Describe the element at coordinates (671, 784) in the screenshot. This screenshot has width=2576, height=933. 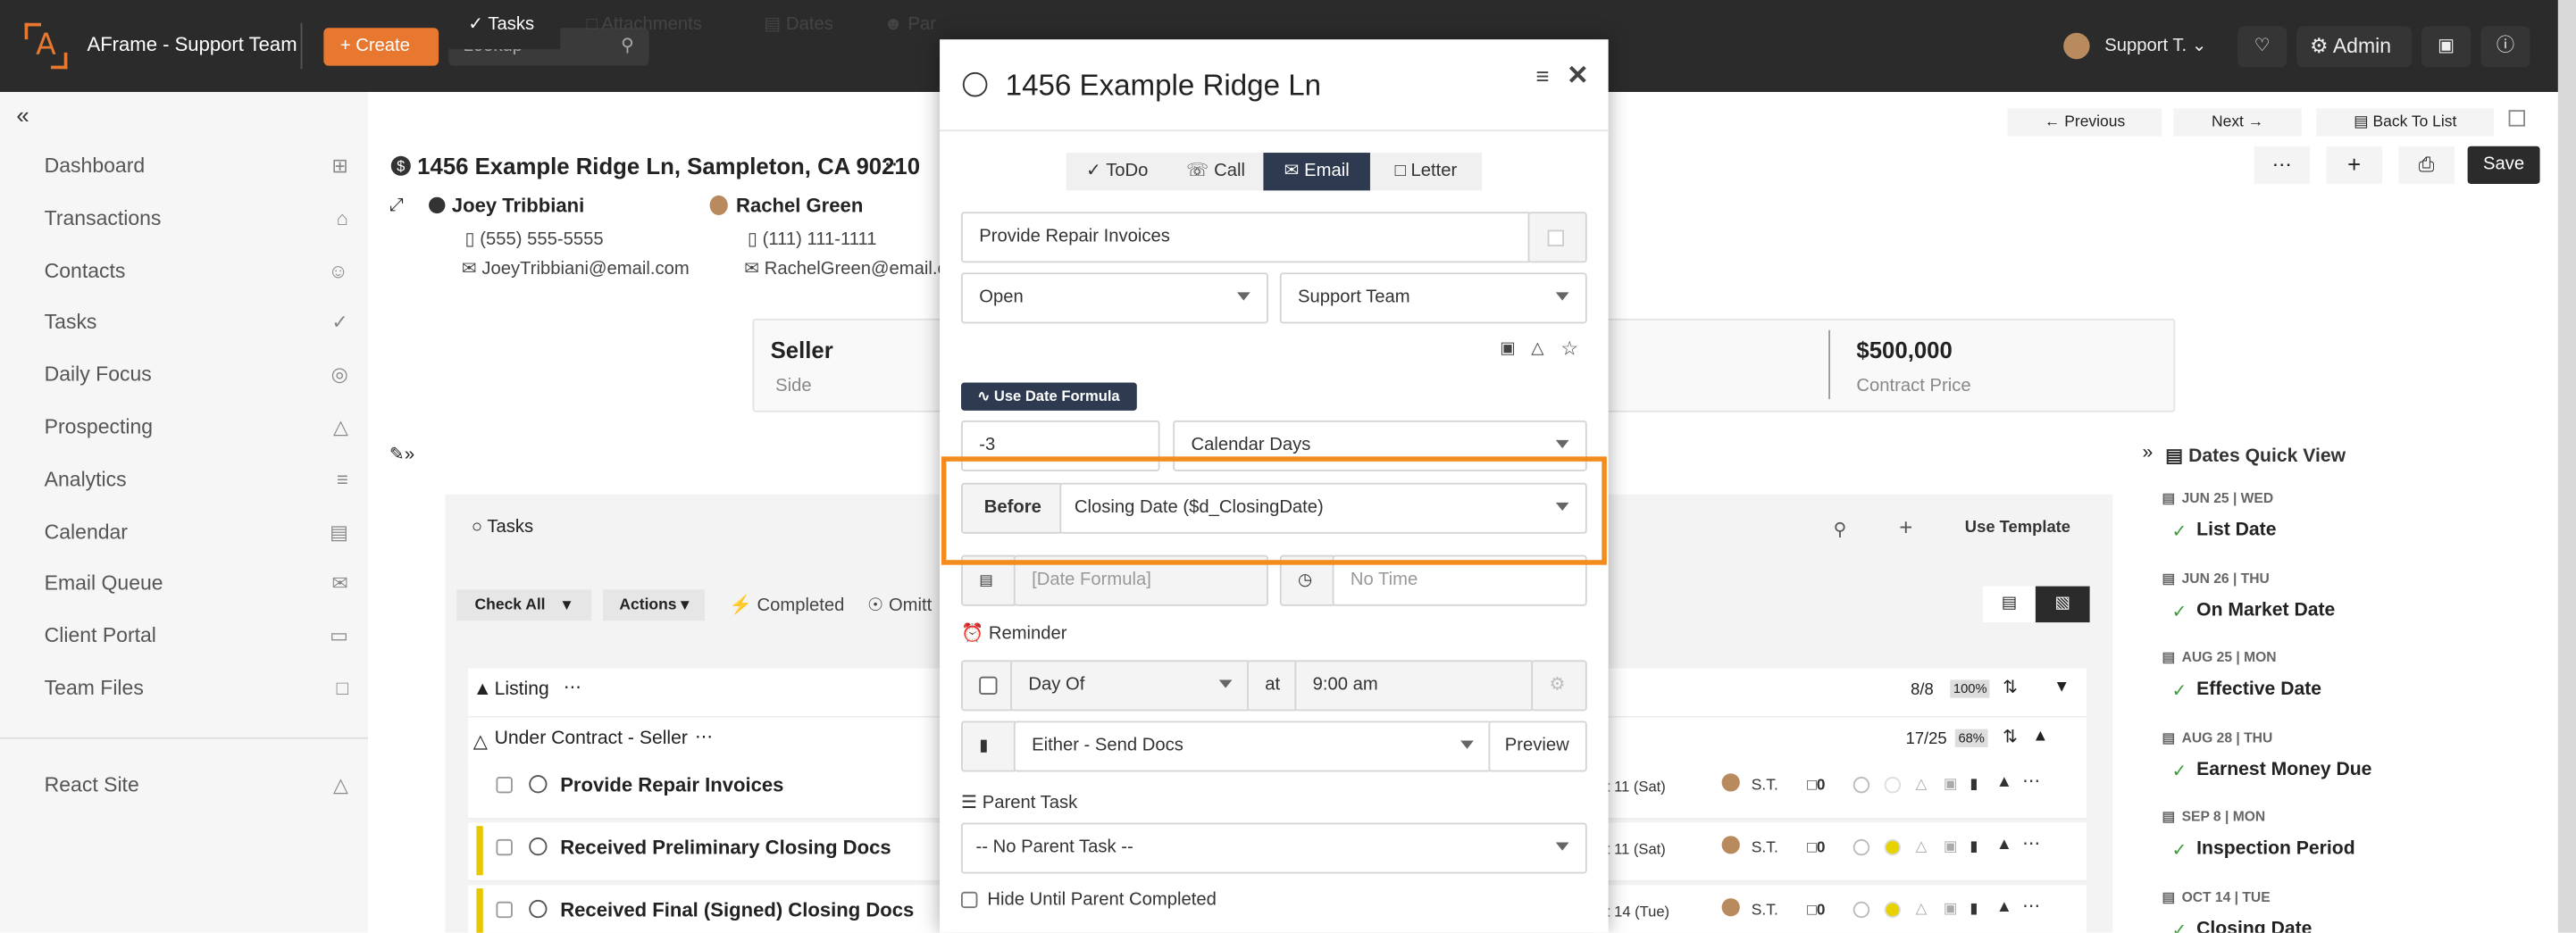
I see `task-title: Provide Repair Invoices` at that location.